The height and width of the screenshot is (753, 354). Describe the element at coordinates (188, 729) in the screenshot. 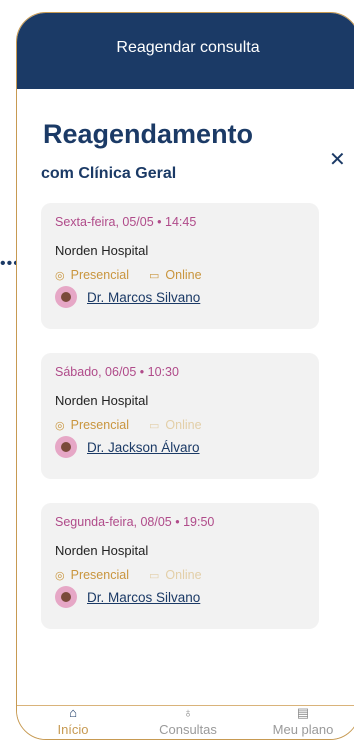

I see `nav-label: Consultas` at that location.